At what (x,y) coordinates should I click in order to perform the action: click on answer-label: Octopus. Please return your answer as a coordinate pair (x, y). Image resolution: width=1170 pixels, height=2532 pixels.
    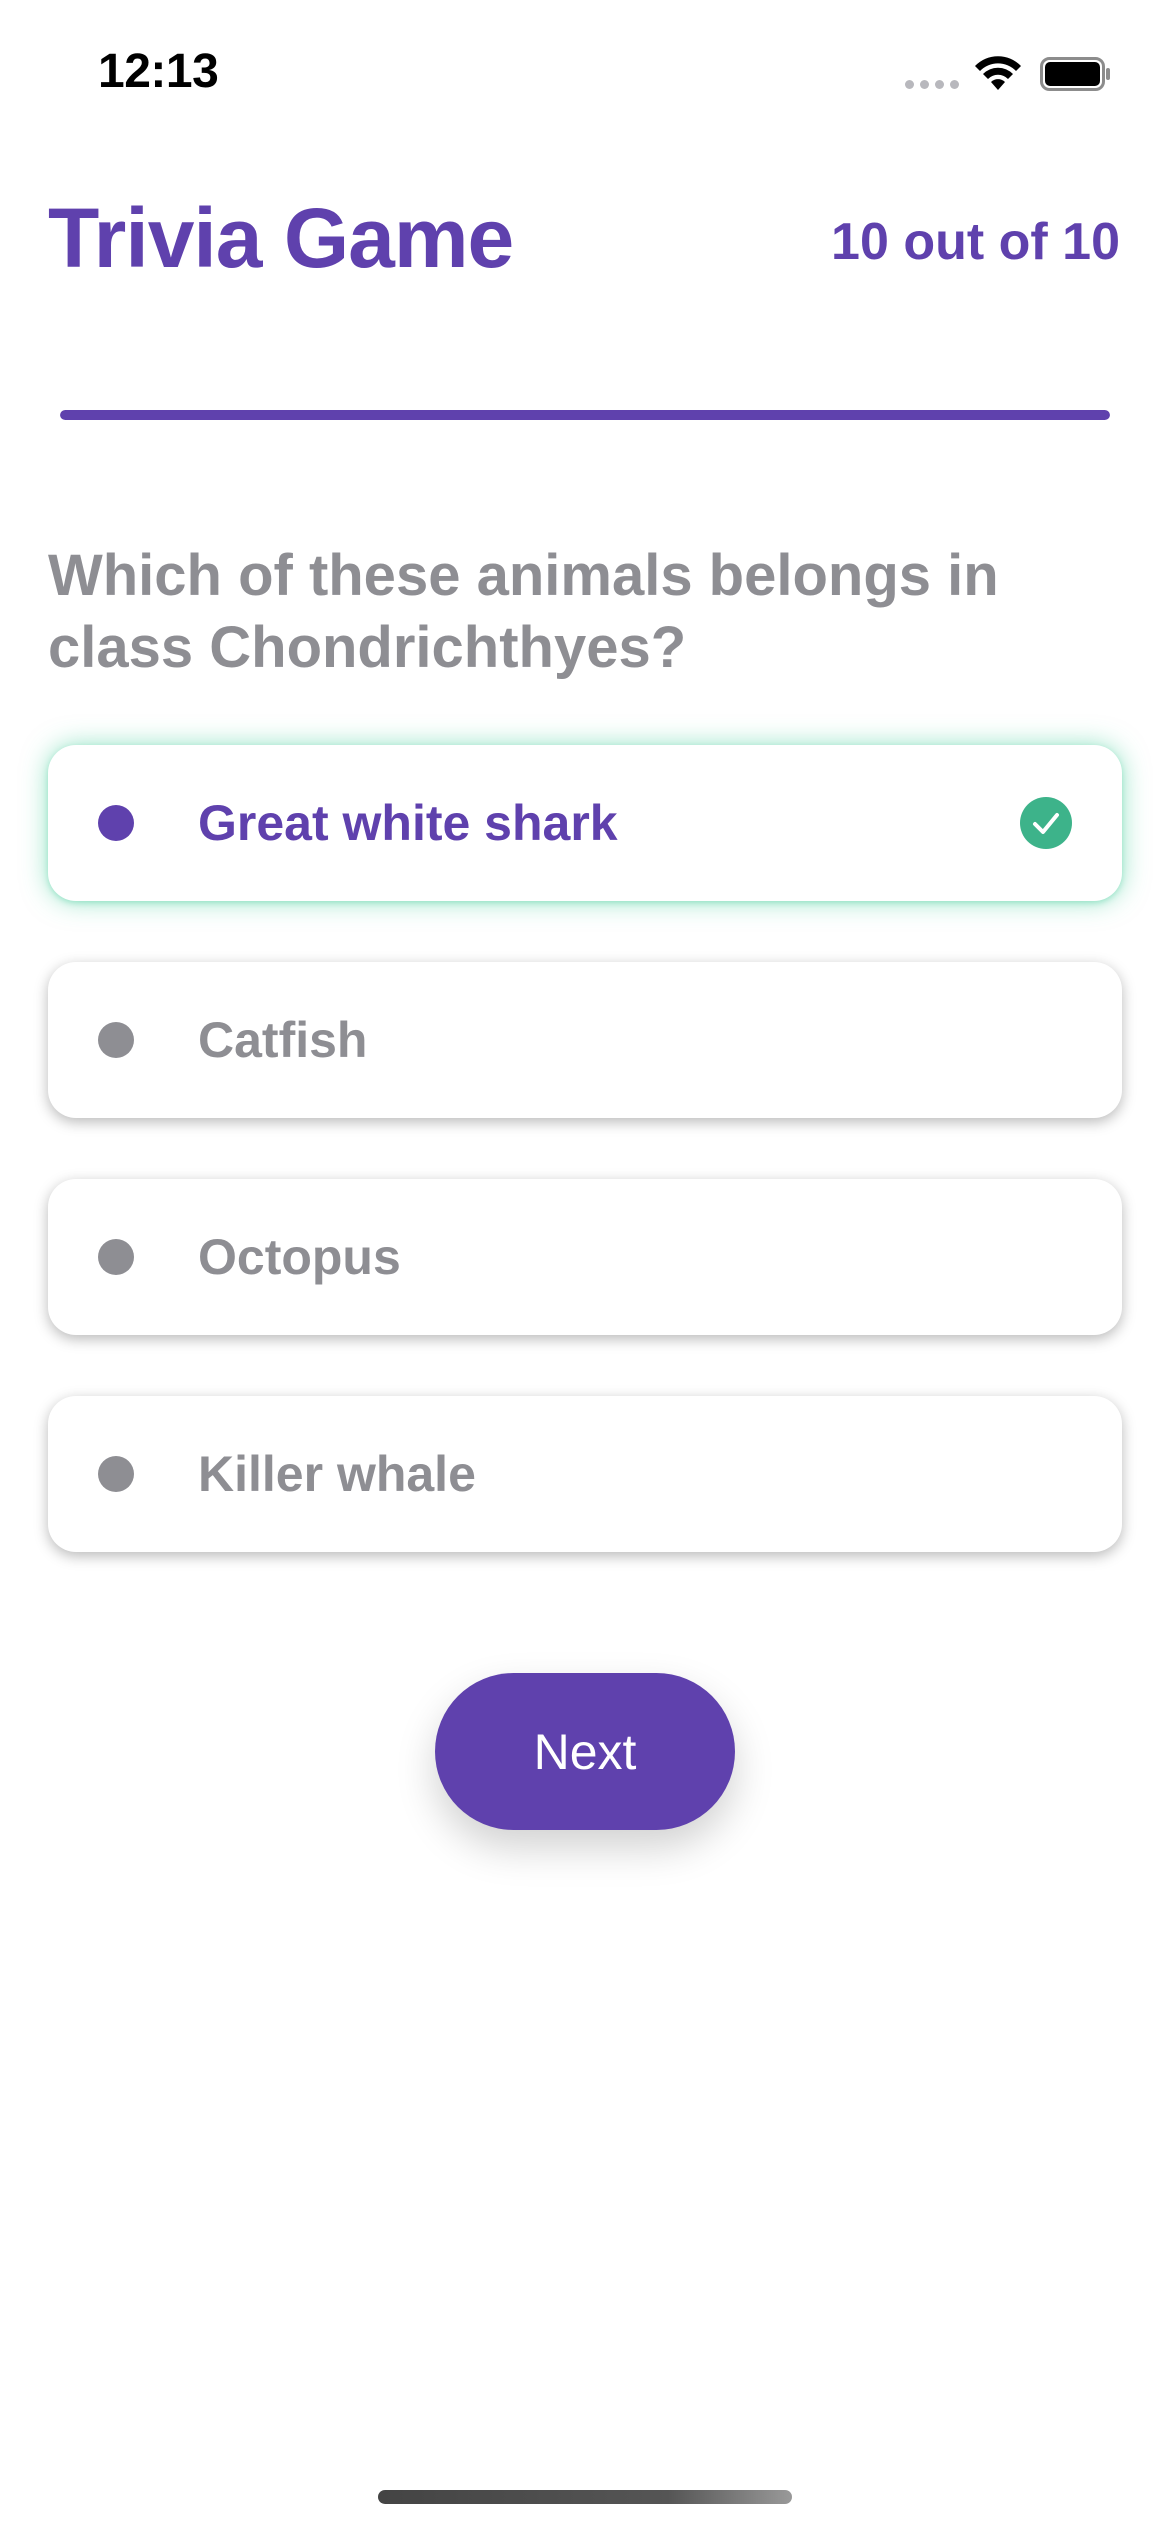
    Looking at the image, I should click on (299, 1257).